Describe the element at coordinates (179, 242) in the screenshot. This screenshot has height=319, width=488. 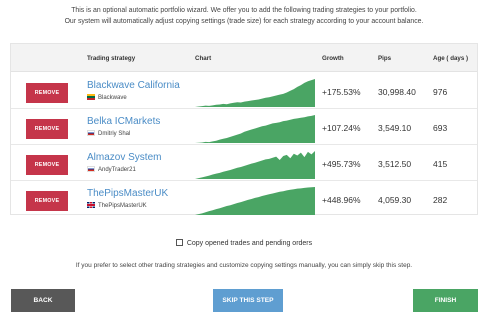
I see `copy-trades-checkbox` at that location.